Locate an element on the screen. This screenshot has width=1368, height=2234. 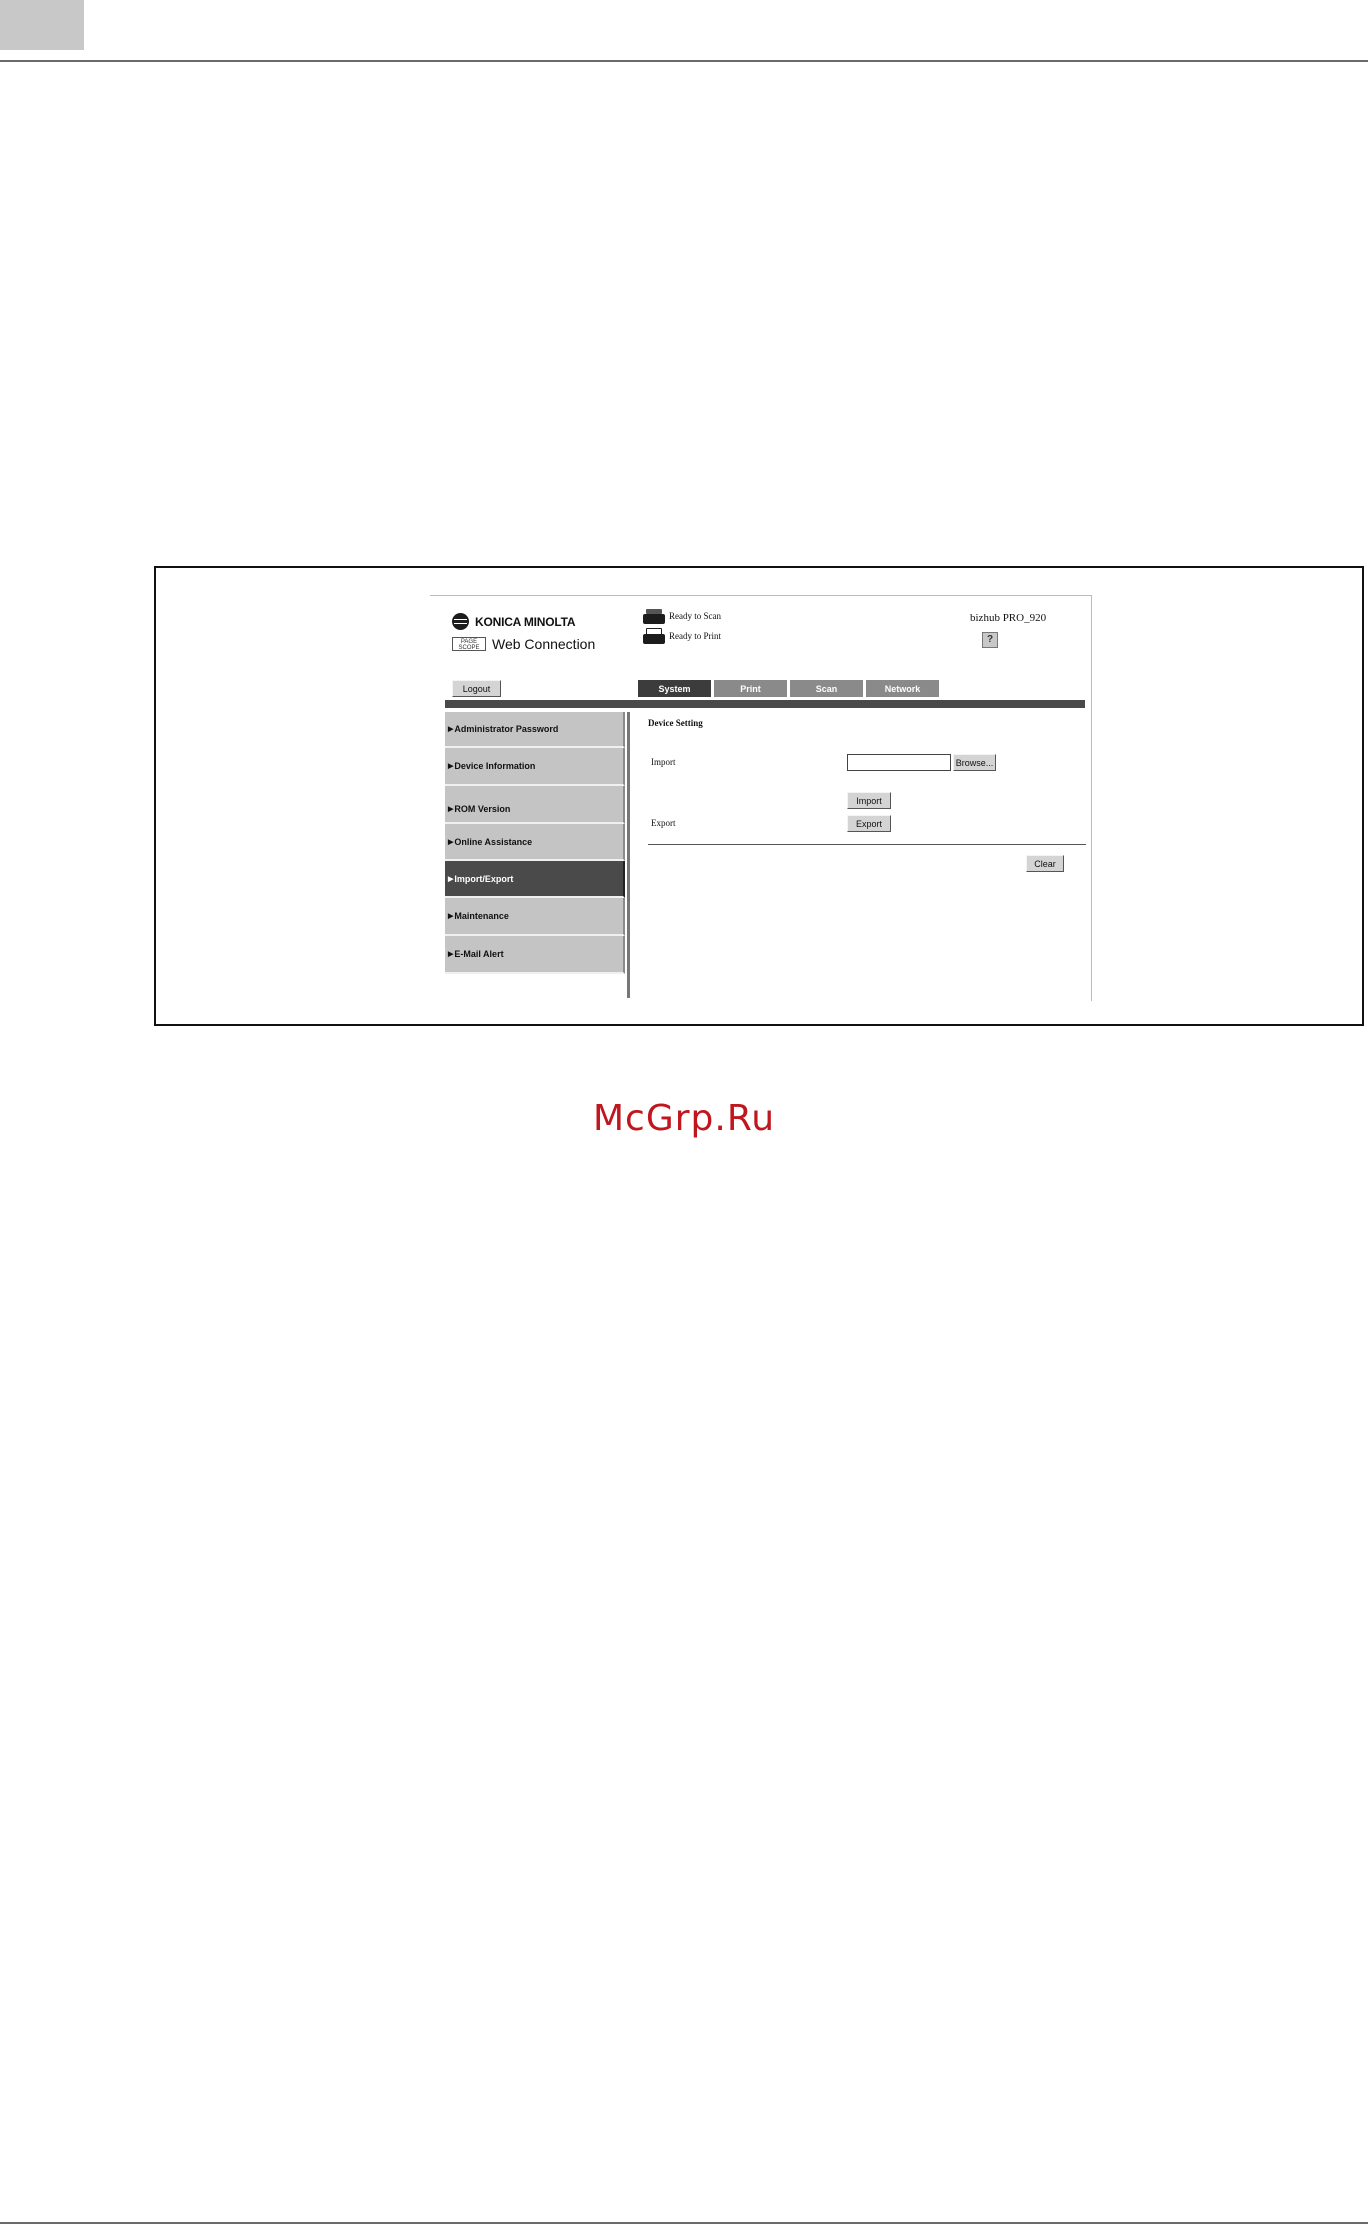
tab-system: System is located at coordinates (674, 688).